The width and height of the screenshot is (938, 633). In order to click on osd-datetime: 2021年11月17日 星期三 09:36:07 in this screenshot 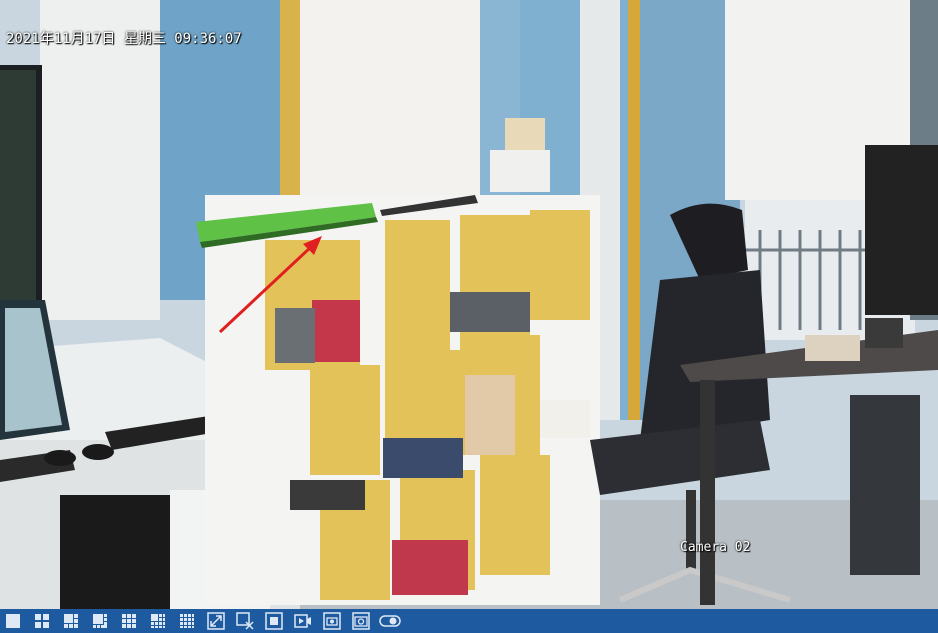, I will do `click(124, 39)`.